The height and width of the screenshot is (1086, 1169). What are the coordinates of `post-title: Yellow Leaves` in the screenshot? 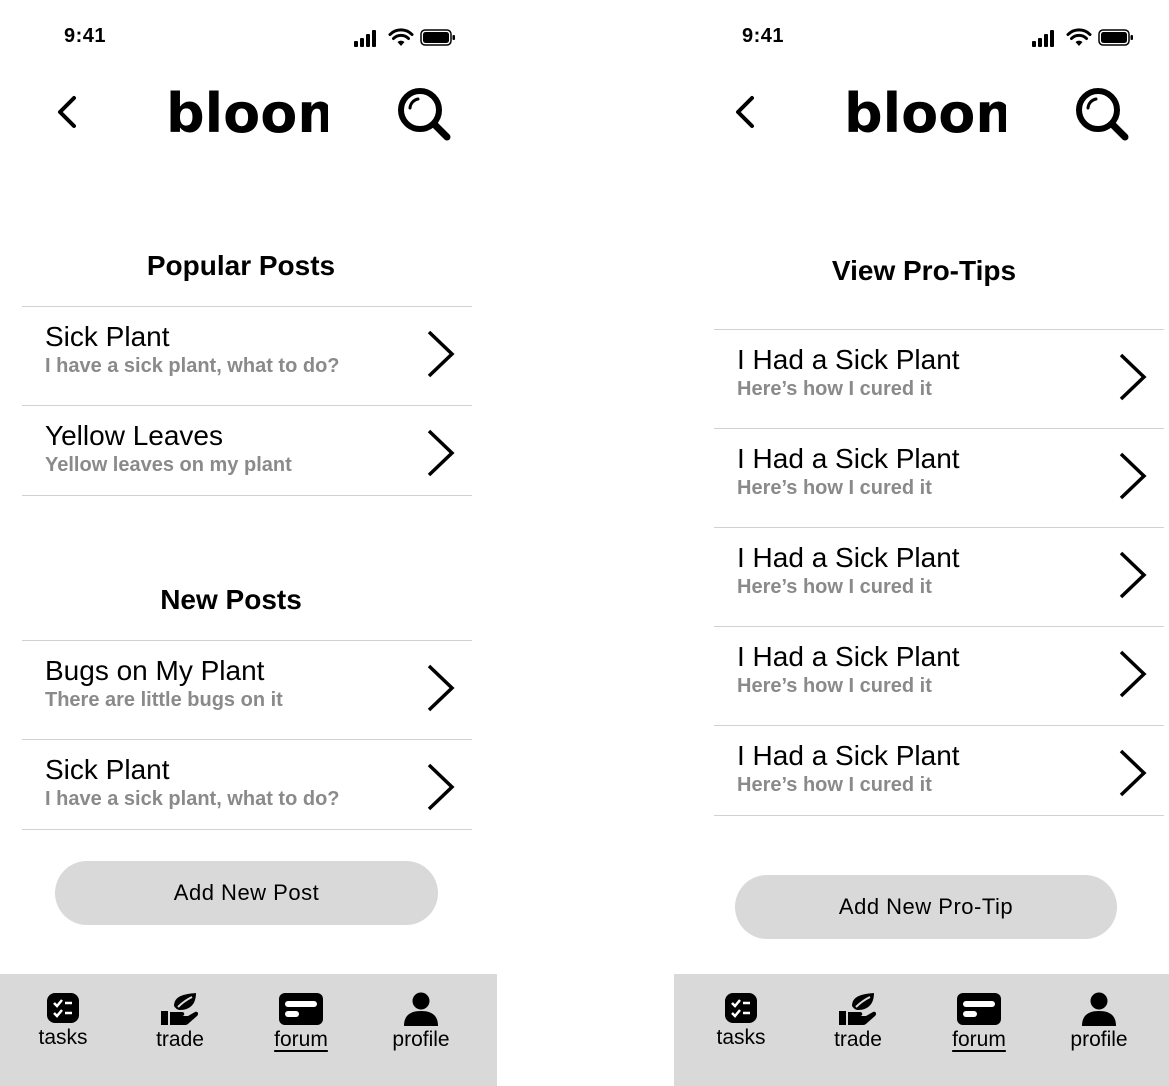 It's located at (134, 435).